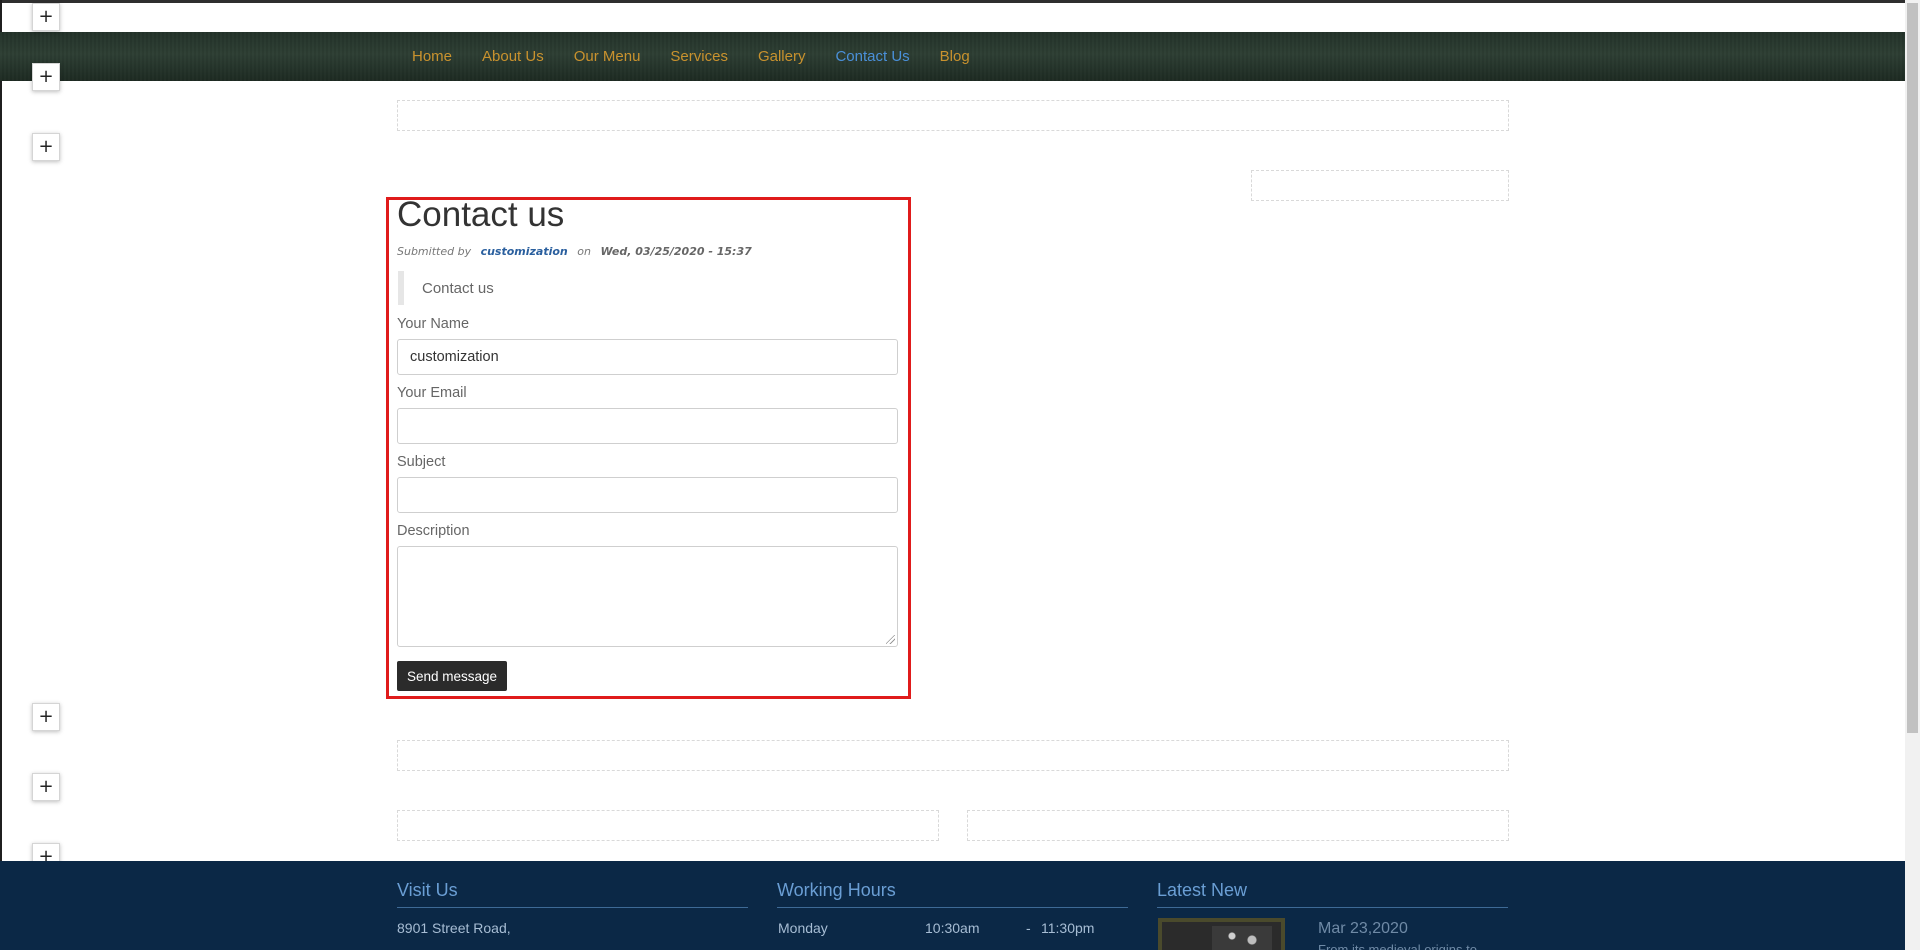 The width and height of the screenshot is (1920, 950). Describe the element at coordinates (699, 56) in the screenshot. I see `nav-services: Services` at that location.